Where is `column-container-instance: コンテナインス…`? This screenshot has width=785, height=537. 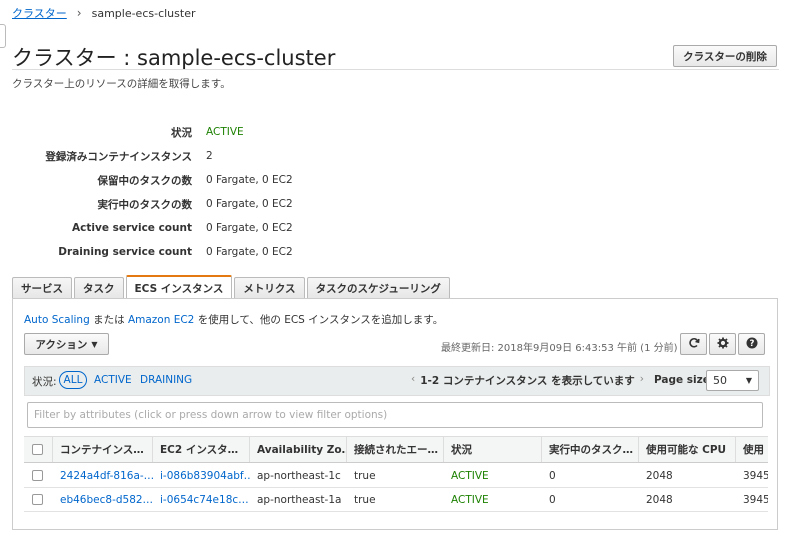 column-container-instance: コンテナインス… is located at coordinates (103, 449).